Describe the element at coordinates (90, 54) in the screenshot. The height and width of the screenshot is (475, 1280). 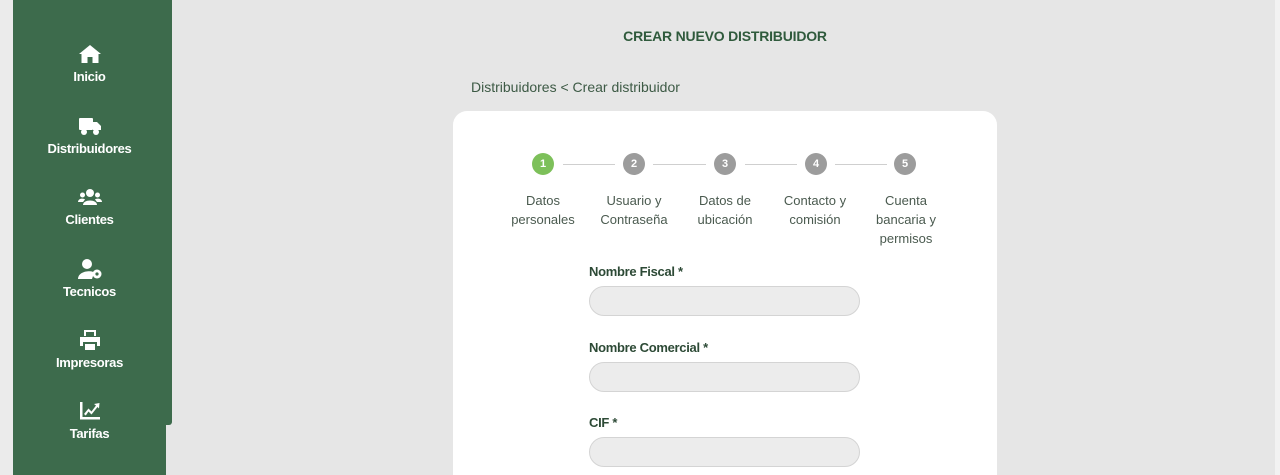
I see `home-icon` at that location.